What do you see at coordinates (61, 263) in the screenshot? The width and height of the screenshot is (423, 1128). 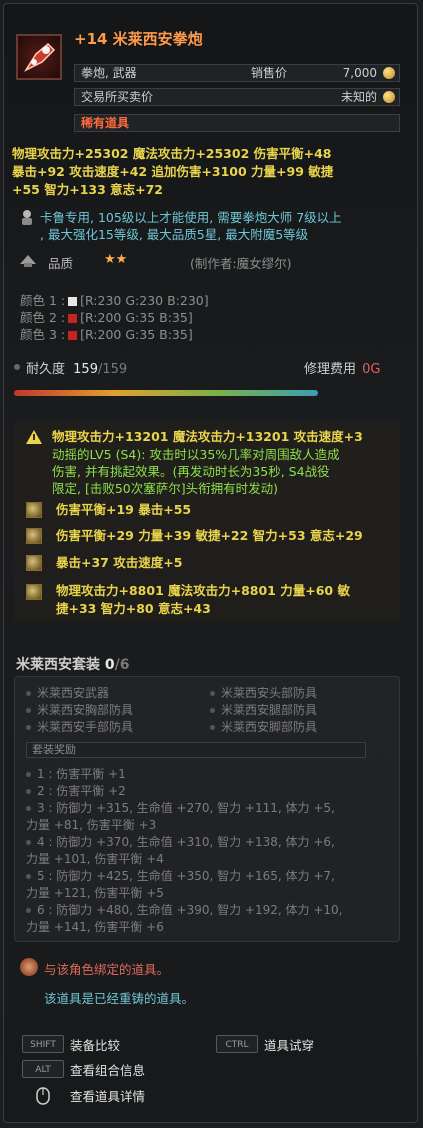 I see `quality-label: 品质` at bounding box center [61, 263].